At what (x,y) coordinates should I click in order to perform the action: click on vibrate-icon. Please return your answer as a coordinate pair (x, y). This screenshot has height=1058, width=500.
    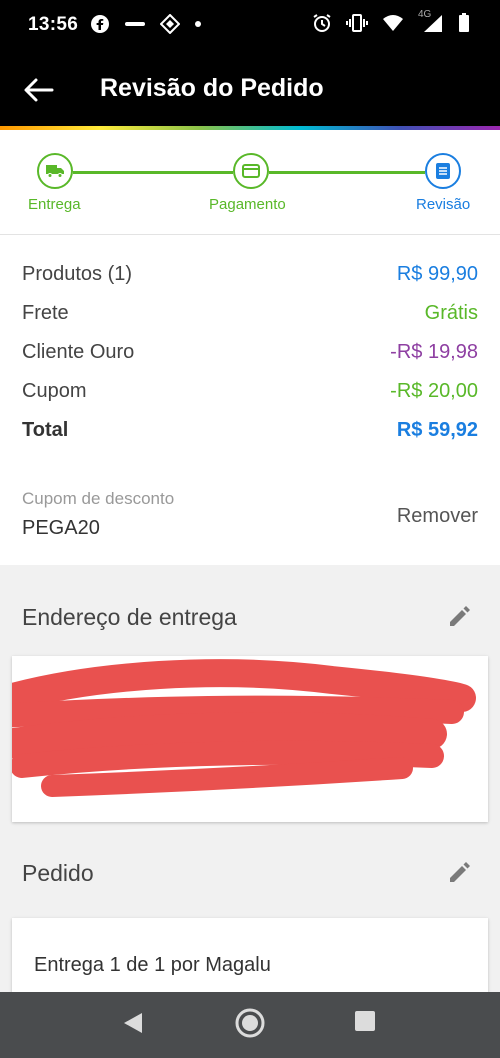
    Looking at the image, I should click on (357, 23).